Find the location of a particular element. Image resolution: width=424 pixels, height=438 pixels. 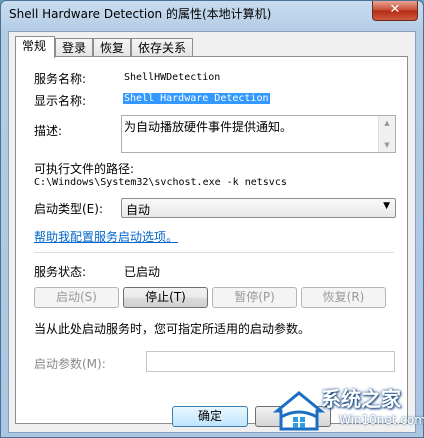

display-name-field: Shell Hardware Detection is located at coordinates (196, 98).